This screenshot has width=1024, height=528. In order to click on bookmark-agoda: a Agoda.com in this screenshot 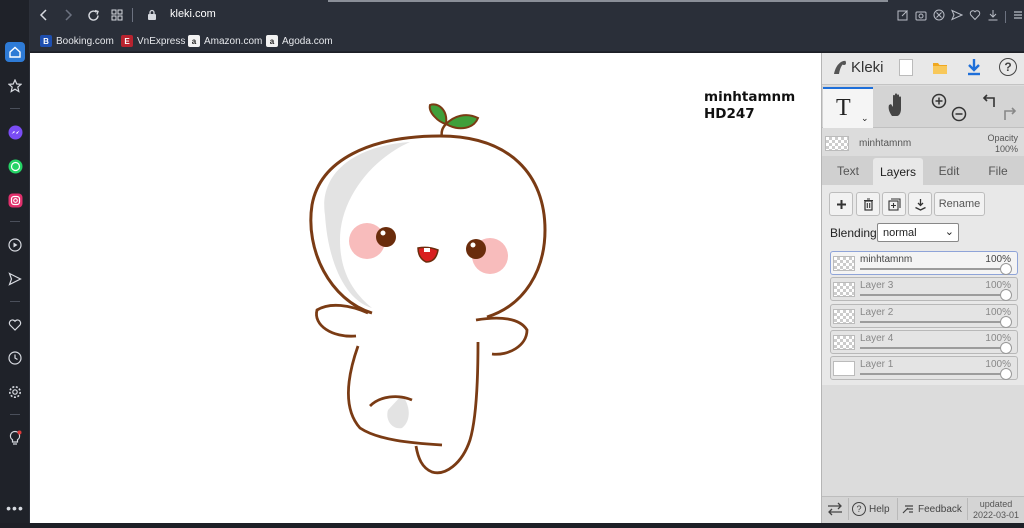, I will do `click(299, 41)`.